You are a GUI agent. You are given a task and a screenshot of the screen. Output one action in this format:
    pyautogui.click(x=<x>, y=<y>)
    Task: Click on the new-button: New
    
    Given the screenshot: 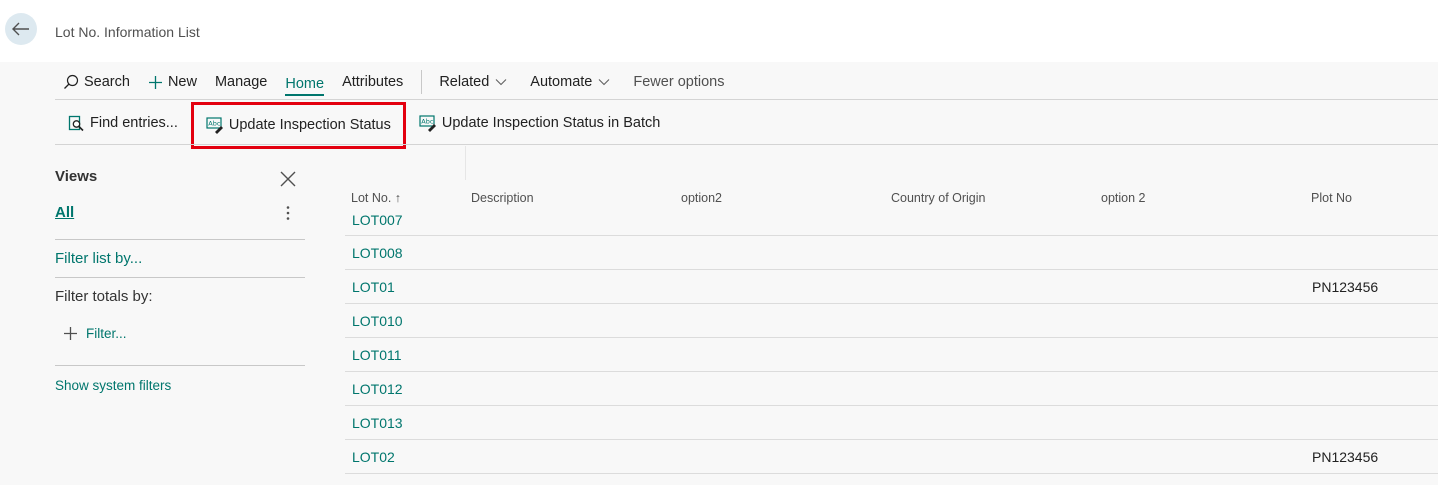 What is the action you would take?
    pyautogui.click(x=172, y=82)
    